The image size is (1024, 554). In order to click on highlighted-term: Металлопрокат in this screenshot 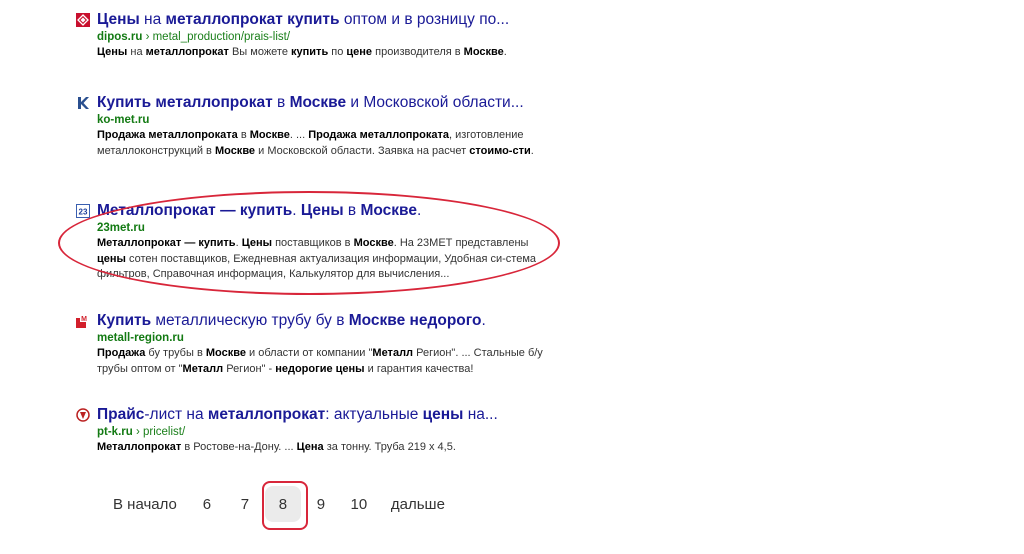, I will do `click(139, 447)`.